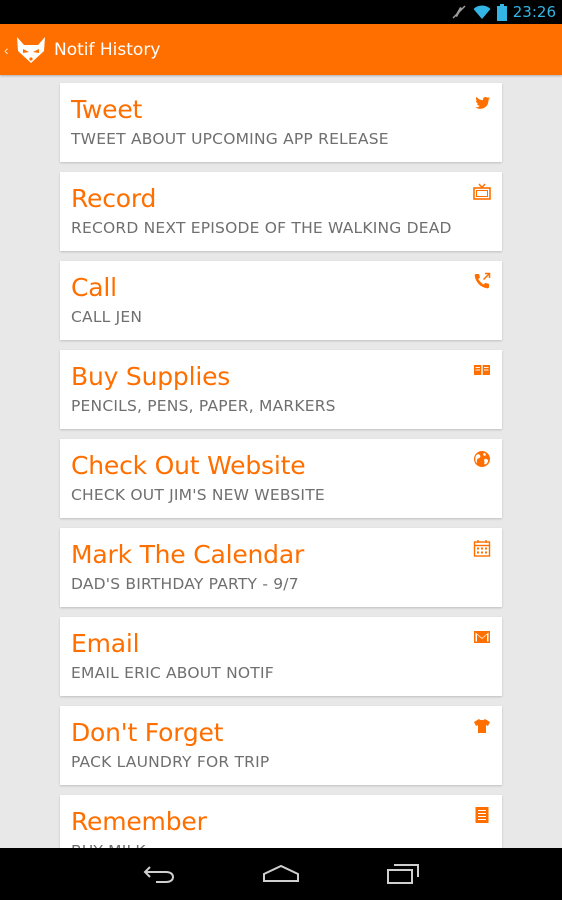  Describe the element at coordinates (8, 50) in the screenshot. I see `up-caret-icon: ‹` at that location.